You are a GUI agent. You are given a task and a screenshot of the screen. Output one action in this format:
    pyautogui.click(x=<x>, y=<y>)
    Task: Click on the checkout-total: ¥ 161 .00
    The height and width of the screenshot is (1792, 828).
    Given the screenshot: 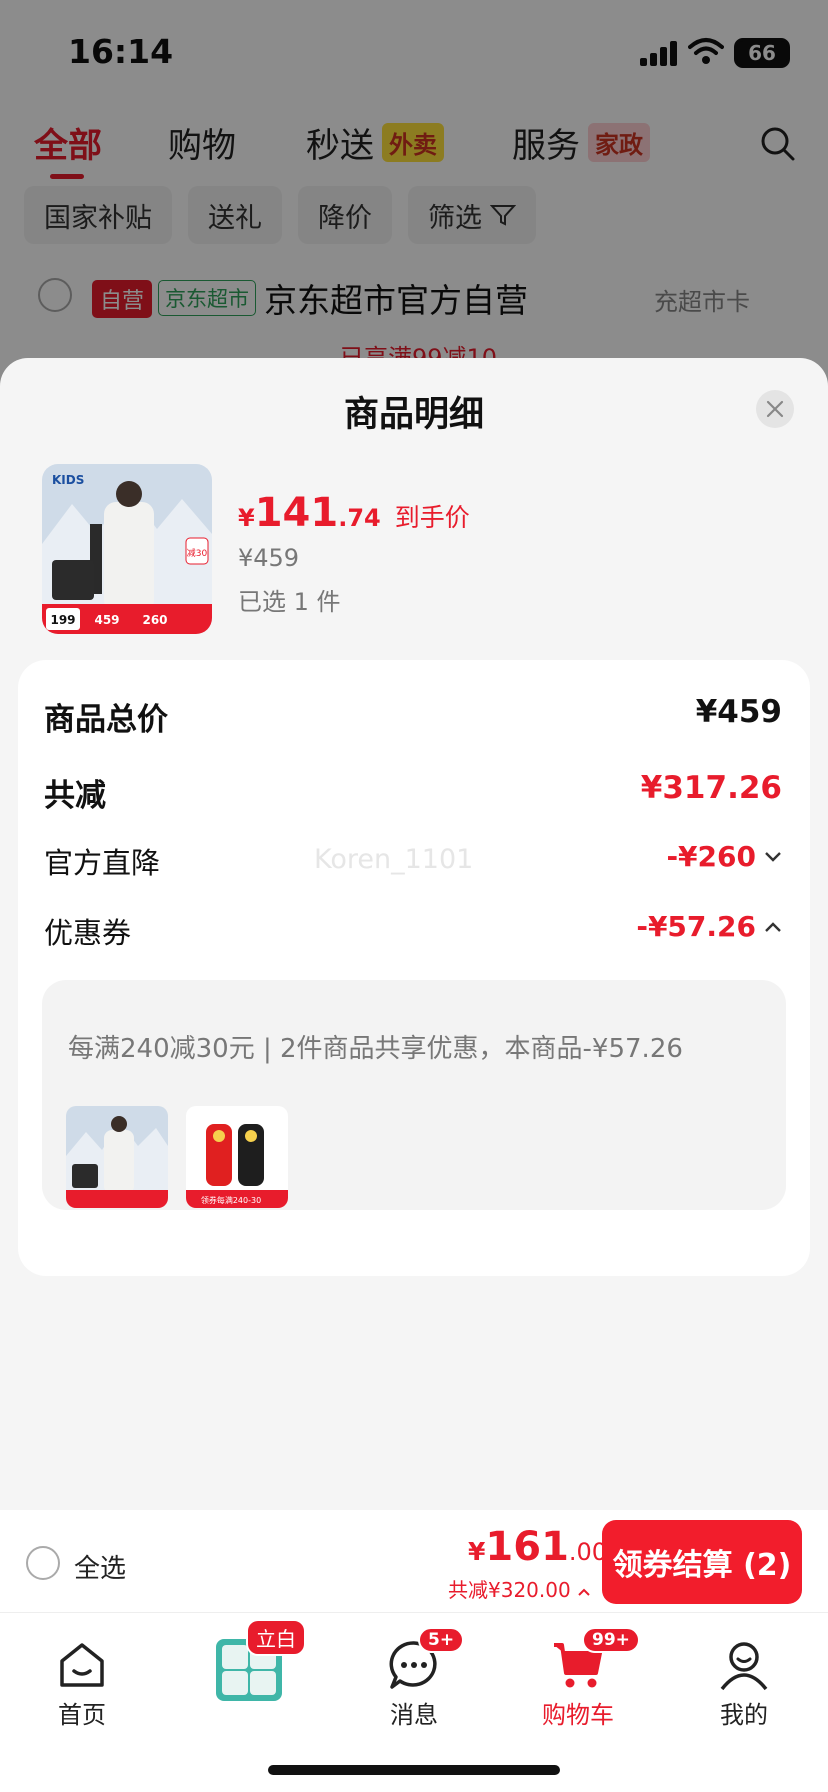 What is the action you would take?
    pyautogui.click(x=537, y=1547)
    